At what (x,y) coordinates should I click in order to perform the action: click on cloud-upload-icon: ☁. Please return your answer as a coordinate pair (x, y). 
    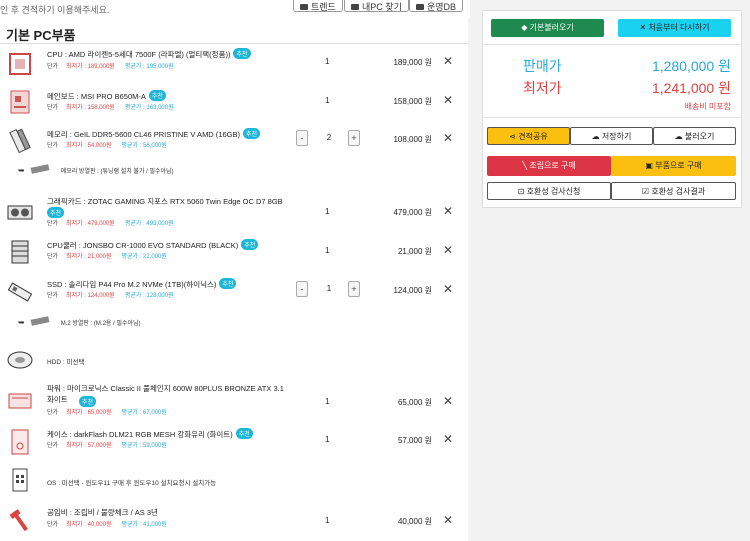
    Looking at the image, I should click on (595, 136).